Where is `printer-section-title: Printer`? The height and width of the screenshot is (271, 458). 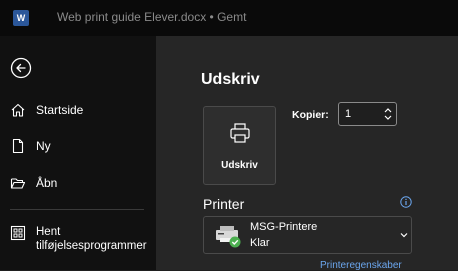
printer-section-title: Printer is located at coordinates (224, 204).